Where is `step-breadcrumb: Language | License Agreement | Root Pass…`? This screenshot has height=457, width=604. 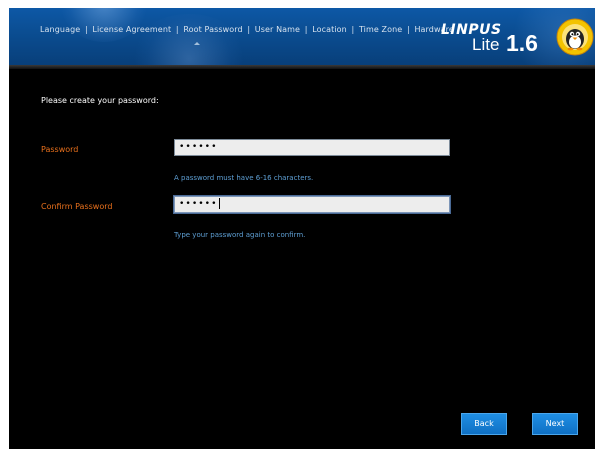 step-breadcrumb: Language | License Agreement | Root Pass… is located at coordinates (247, 29).